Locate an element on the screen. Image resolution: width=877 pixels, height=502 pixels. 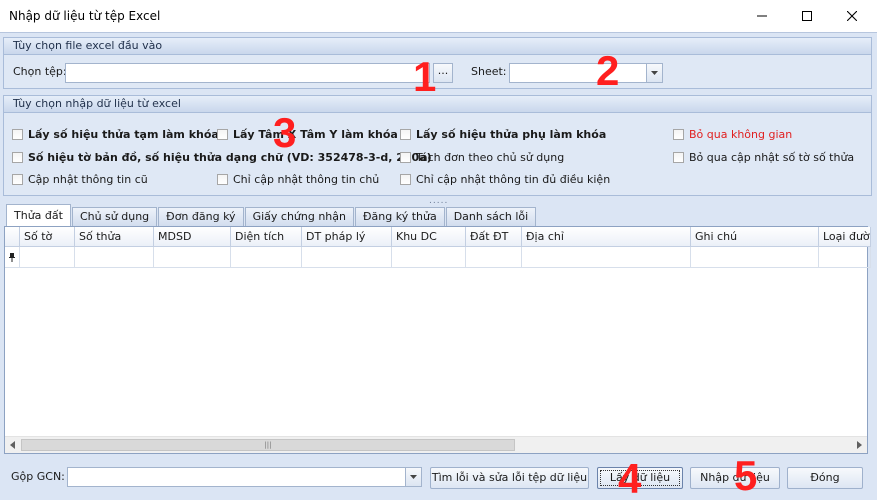
scrollbar-thumb: ||| is located at coordinates (268, 445).